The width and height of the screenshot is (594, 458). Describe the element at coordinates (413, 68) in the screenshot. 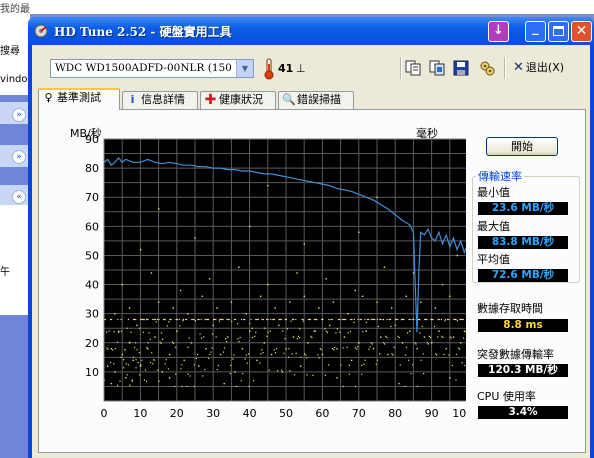

I see `copy-text-icon` at that location.